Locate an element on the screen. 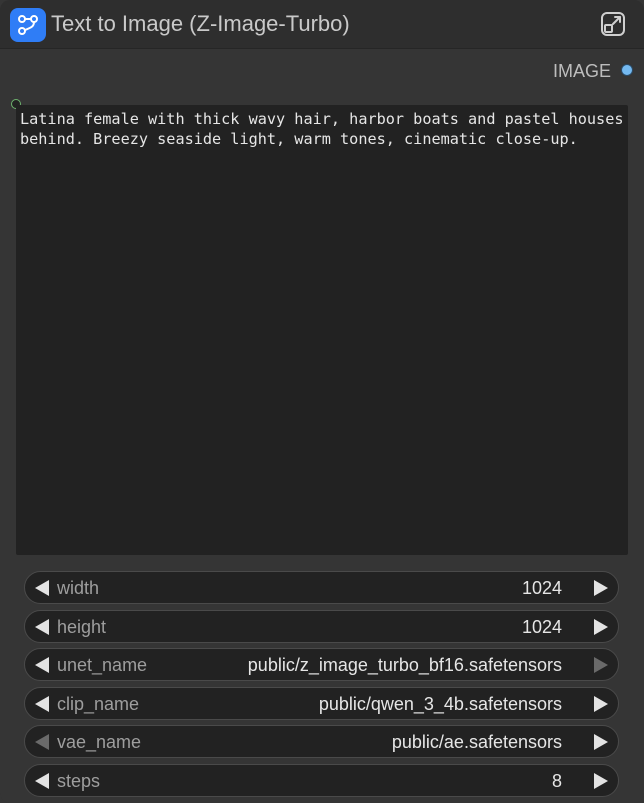 The height and width of the screenshot is (803, 644). widget-height: height 1024 is located at coordinates (321, 626).